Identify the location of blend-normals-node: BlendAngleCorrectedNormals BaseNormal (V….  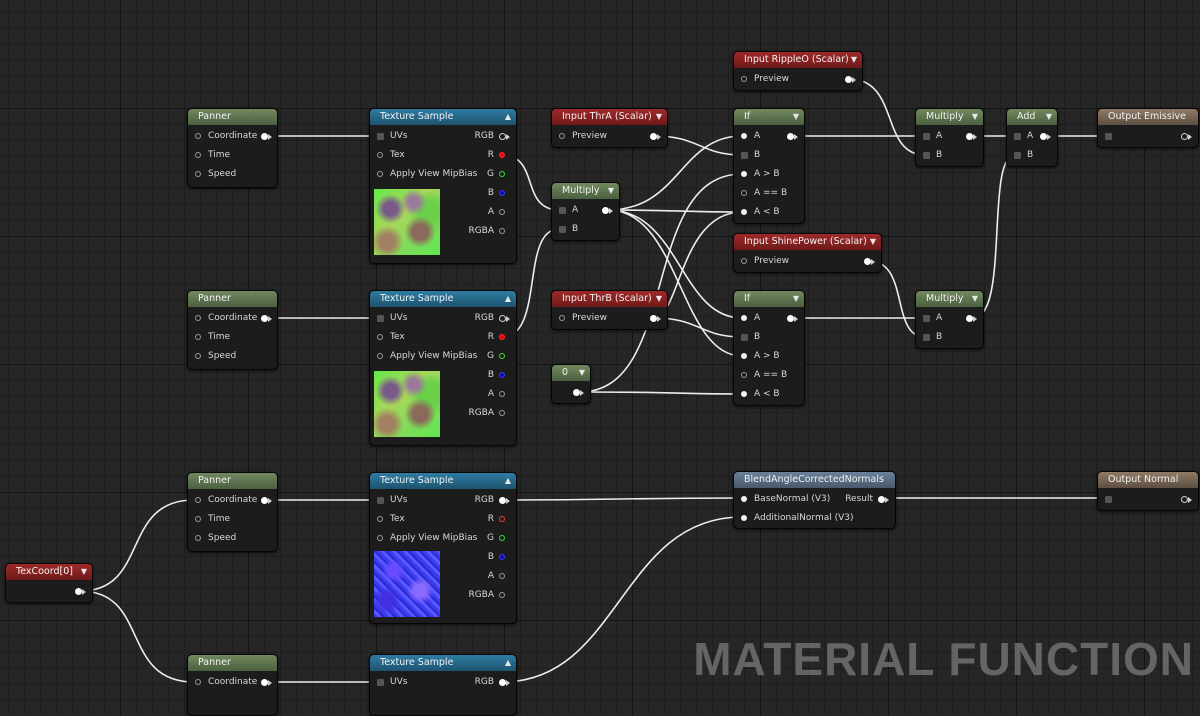
(814, 500).